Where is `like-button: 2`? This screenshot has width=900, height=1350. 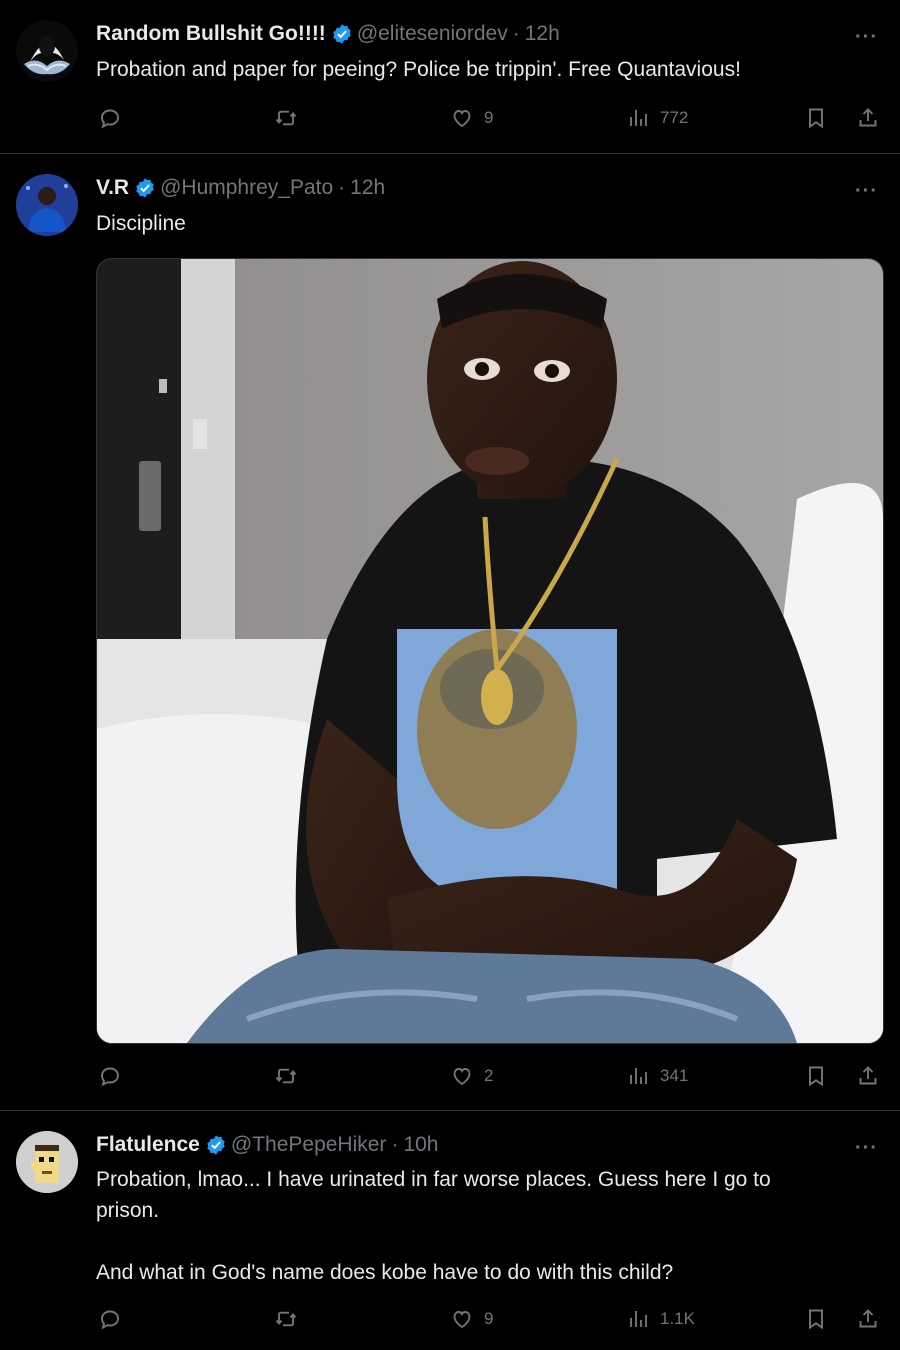 like-button: 2 is located at coordinates (471, 1076).